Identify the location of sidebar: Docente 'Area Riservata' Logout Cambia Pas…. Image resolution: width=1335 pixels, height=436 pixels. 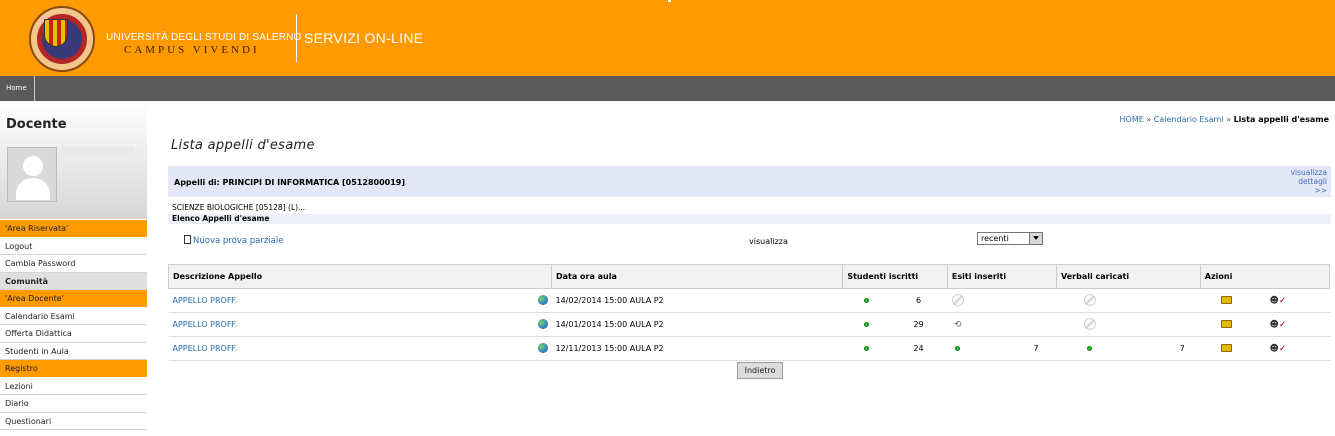
(73, 268).